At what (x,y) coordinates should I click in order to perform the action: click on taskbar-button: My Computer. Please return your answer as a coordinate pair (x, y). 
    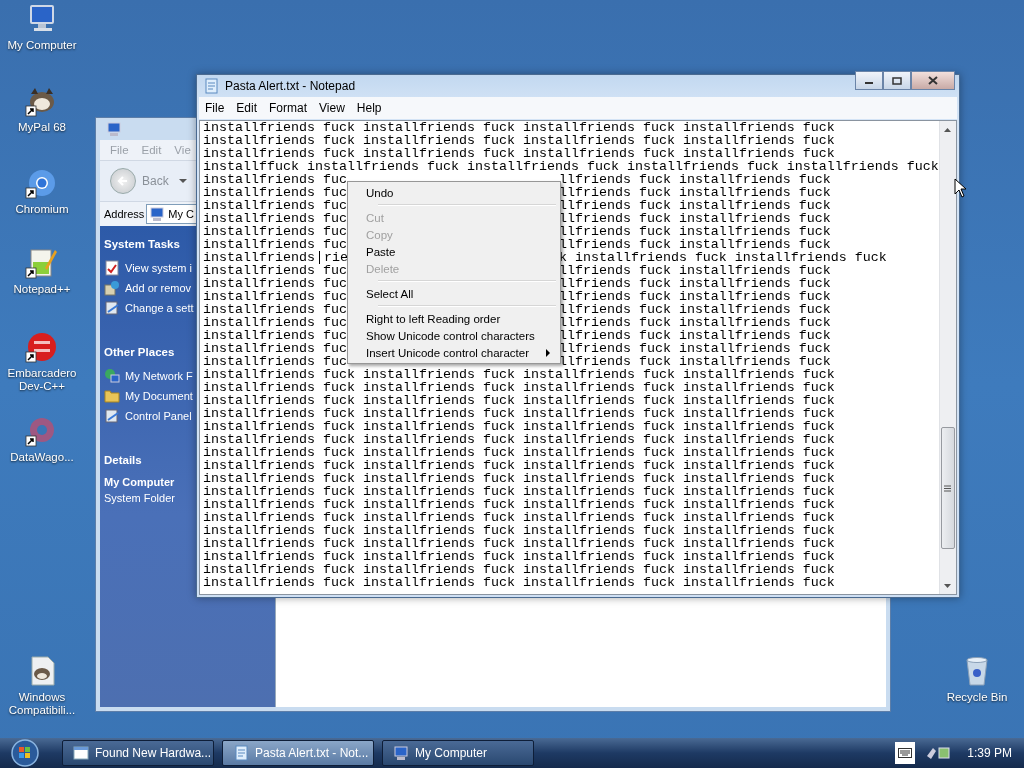
    Looking at the image, I should click on (458, 753).